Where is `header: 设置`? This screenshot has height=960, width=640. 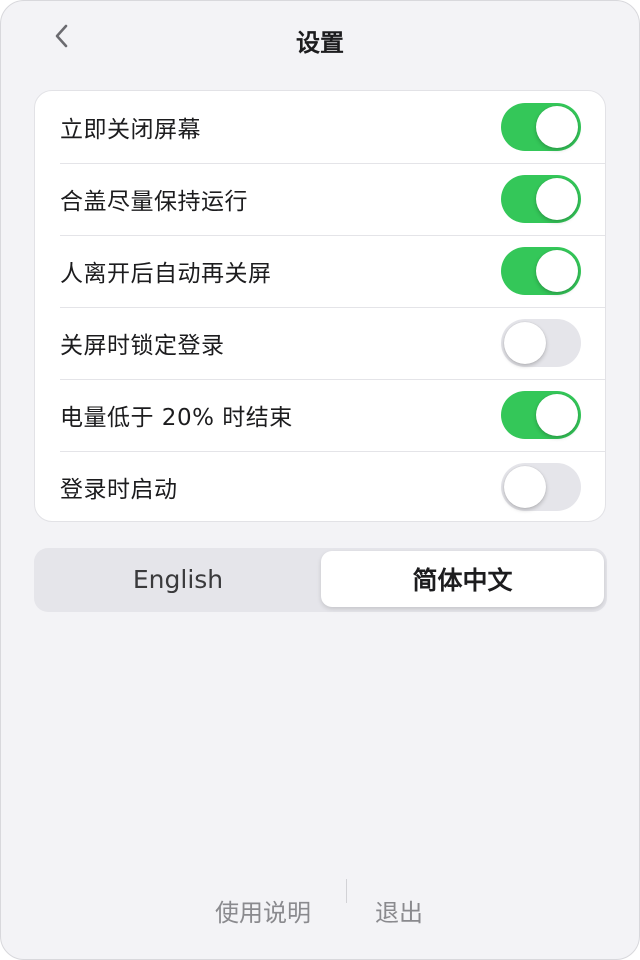
header: 设置 is located at coordinates (320, 39).